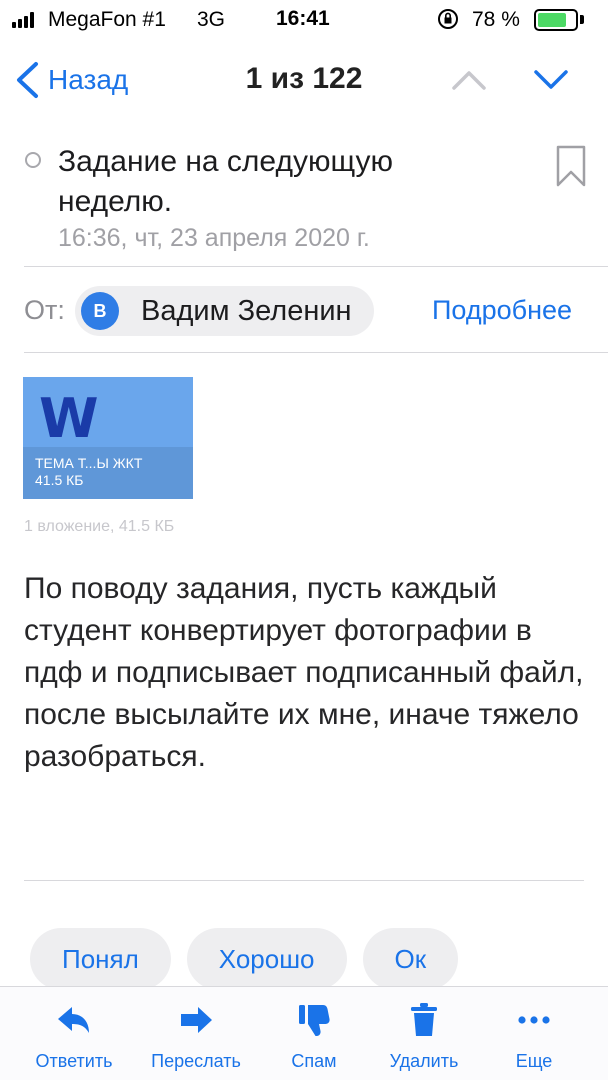  I want to click on carrier-name: MegaFon #1, so click(107, 19).